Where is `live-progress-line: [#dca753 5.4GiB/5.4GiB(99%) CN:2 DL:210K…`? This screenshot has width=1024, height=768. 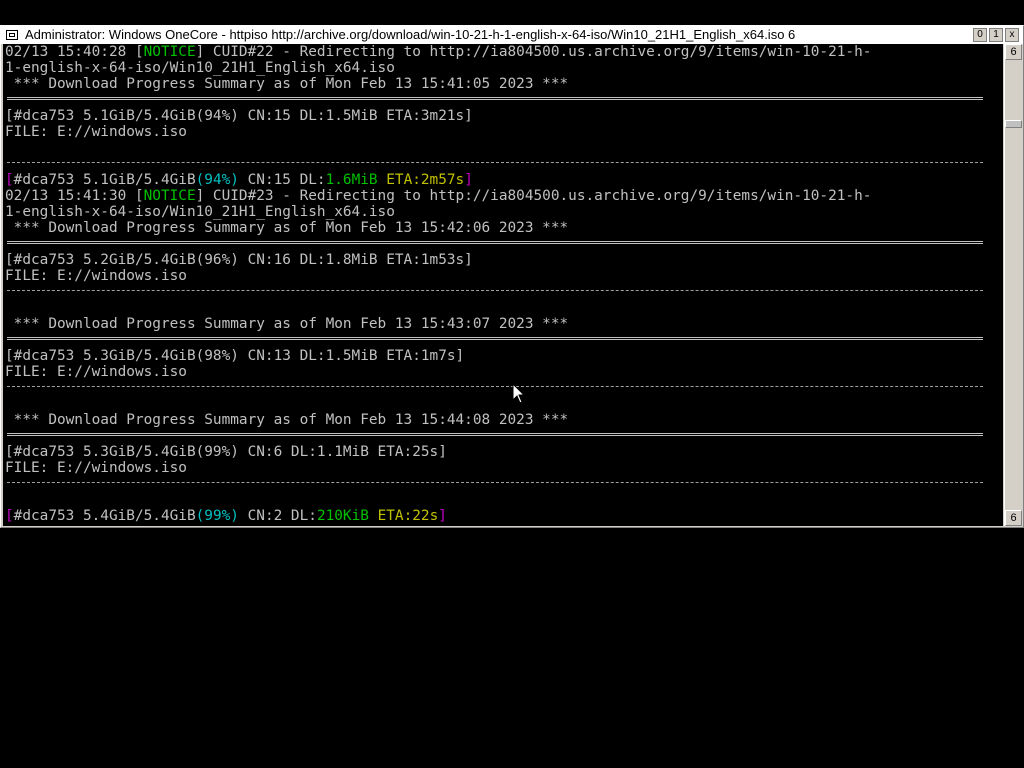
live-progress-line: [#dca753 5.4GiB/5.4GiB(99%) CN:2 DL:210K… is located at coordinates (226, 516).